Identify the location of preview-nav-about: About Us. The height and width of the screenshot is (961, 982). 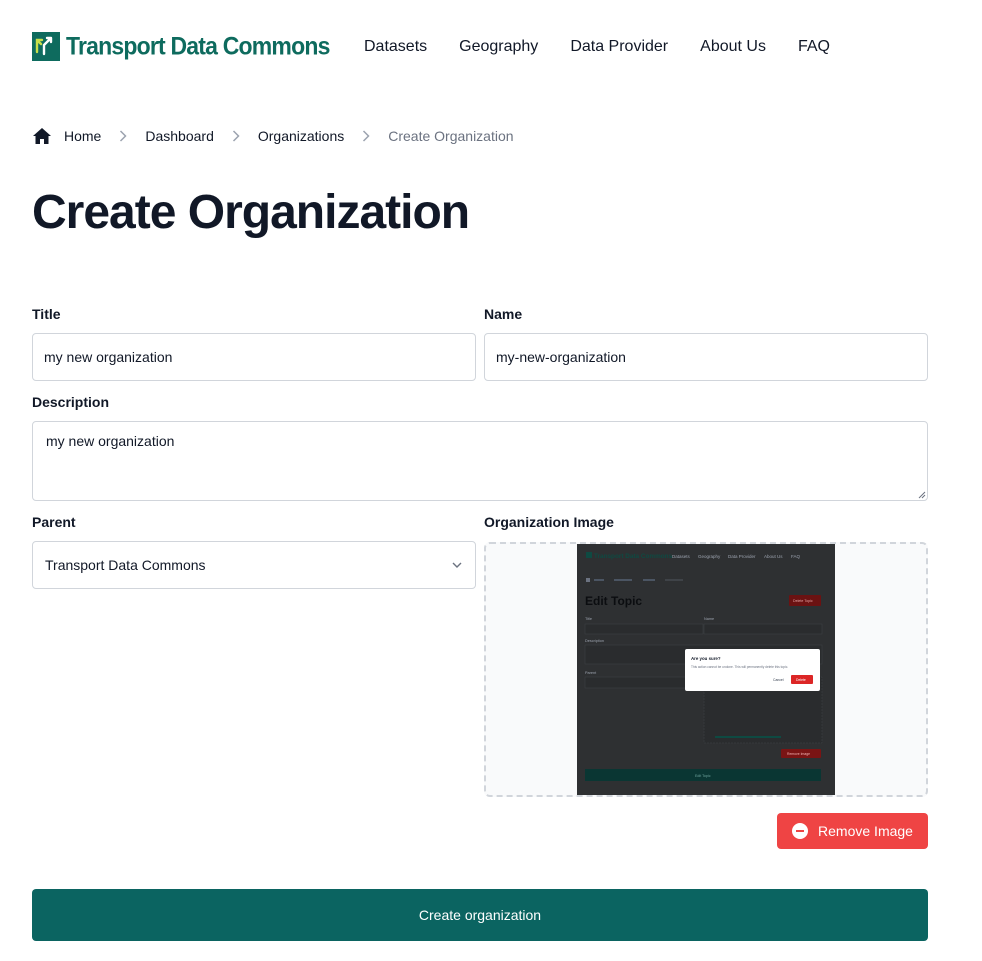
(773, 556).